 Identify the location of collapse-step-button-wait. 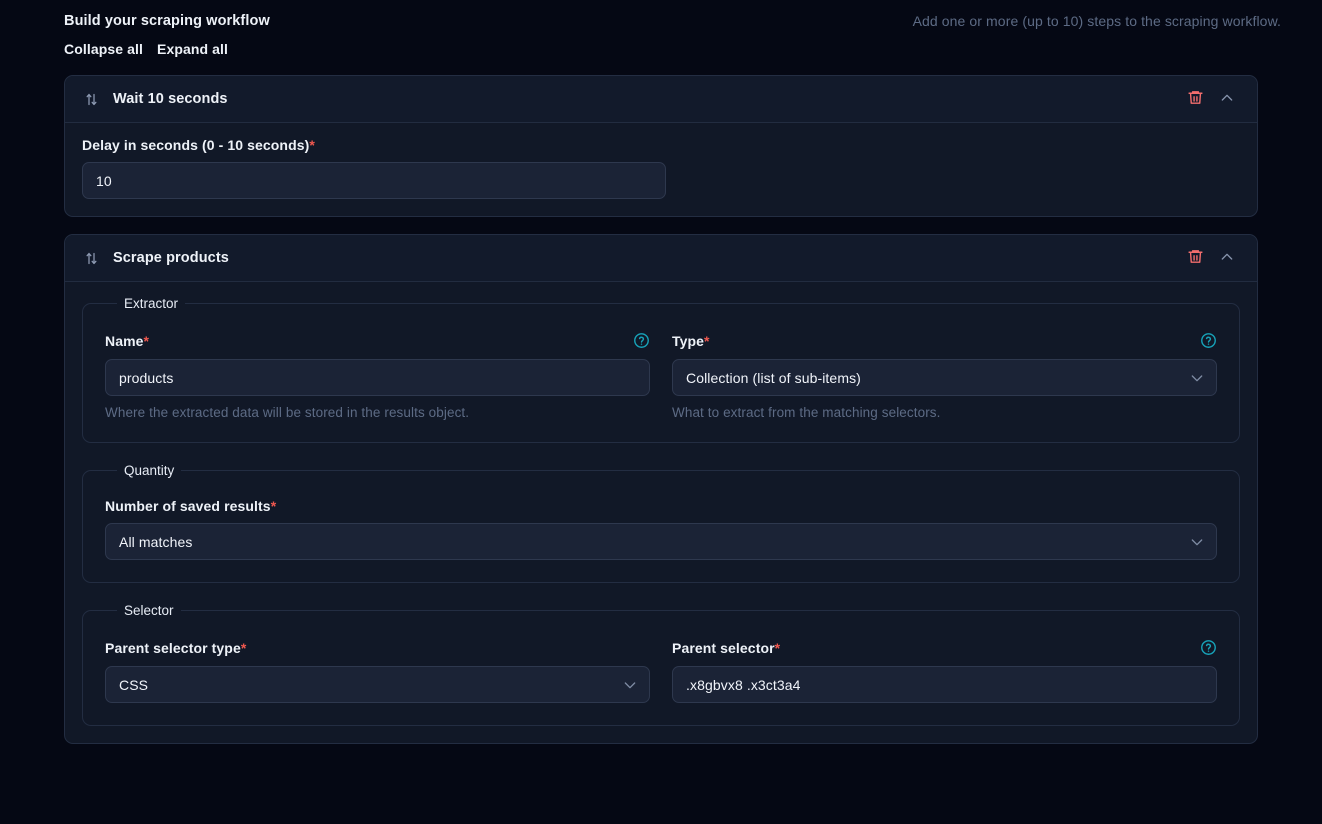
(1227, 99).